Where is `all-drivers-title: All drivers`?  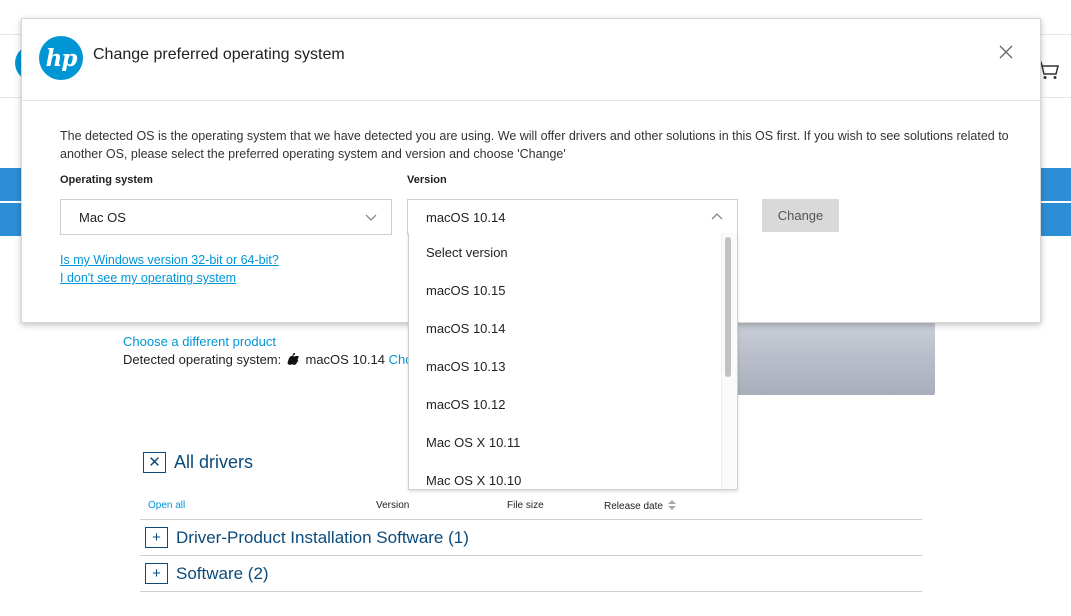 all-drivers-title: All drivers is located at coordinates (214, 462).